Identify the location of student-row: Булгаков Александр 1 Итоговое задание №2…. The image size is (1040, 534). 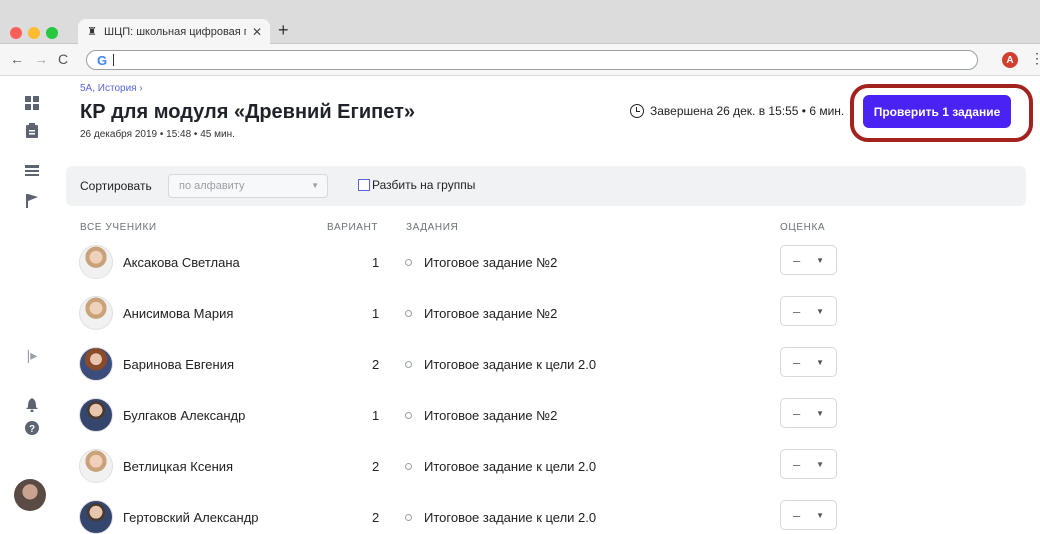
(546, 418).